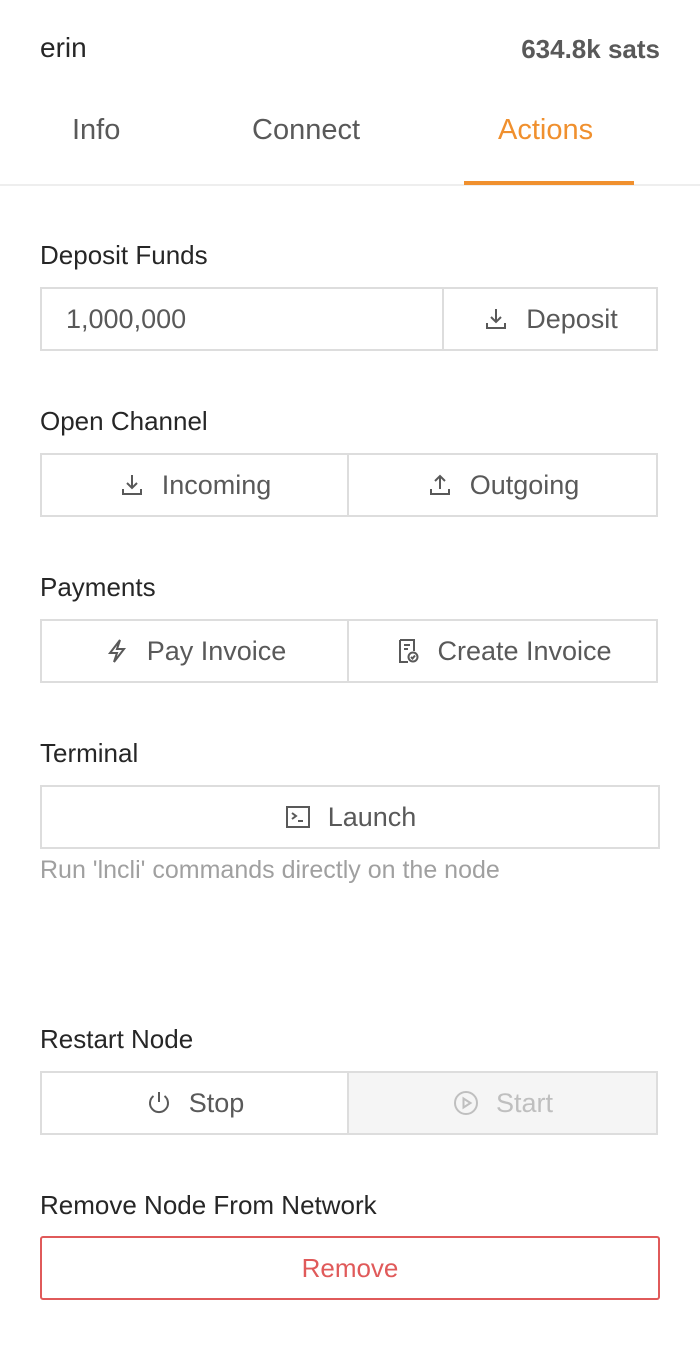  What do you see at coordinates (590, 49) in the screenshot?
I see `node-balance: 634.8k sats` at bounding box center [590, 49].